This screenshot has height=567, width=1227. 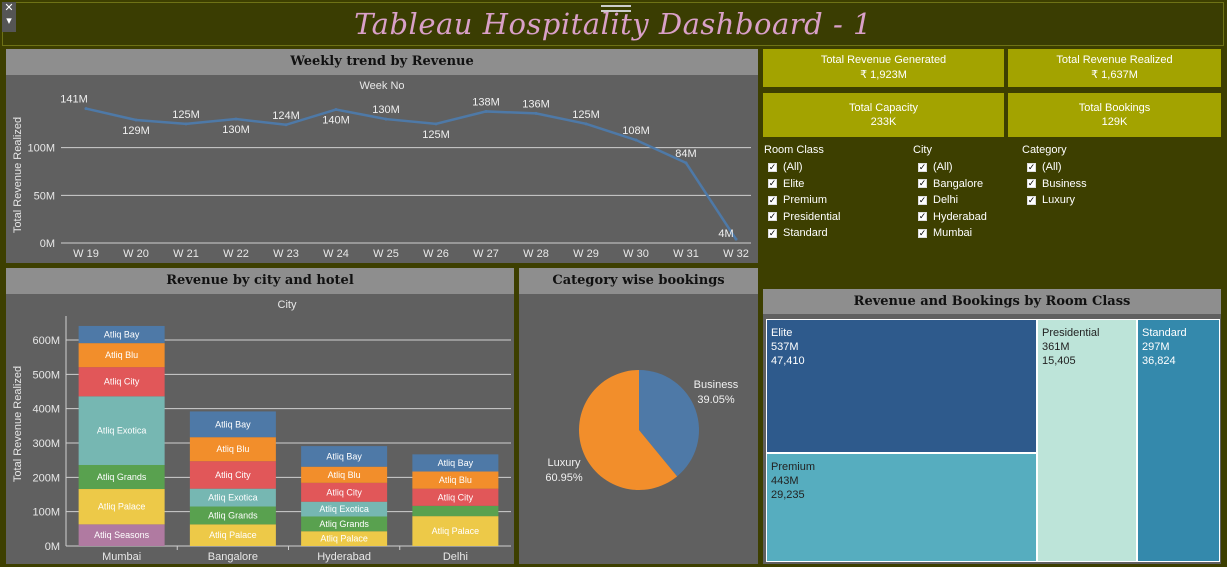 I want to click on treemap-cell-presidential: Presidential 361M 15,405, so click(x=1087, y=440).